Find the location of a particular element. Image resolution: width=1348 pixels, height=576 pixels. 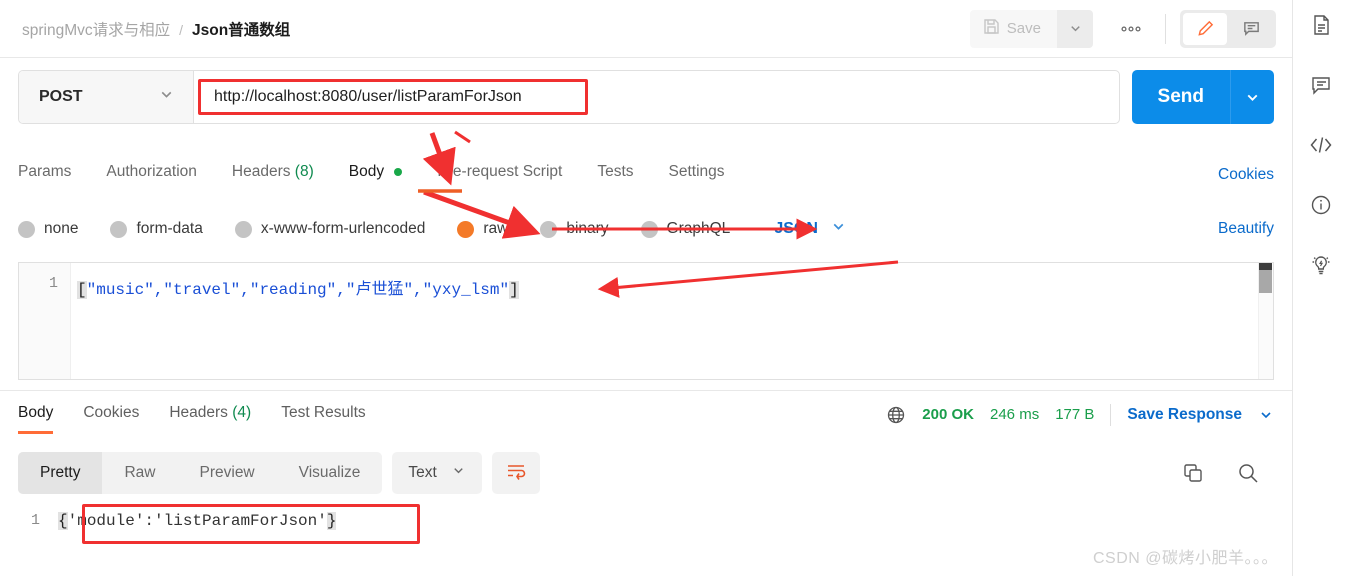

save-response-button: Save Response is located at coordinates (1184, 415).